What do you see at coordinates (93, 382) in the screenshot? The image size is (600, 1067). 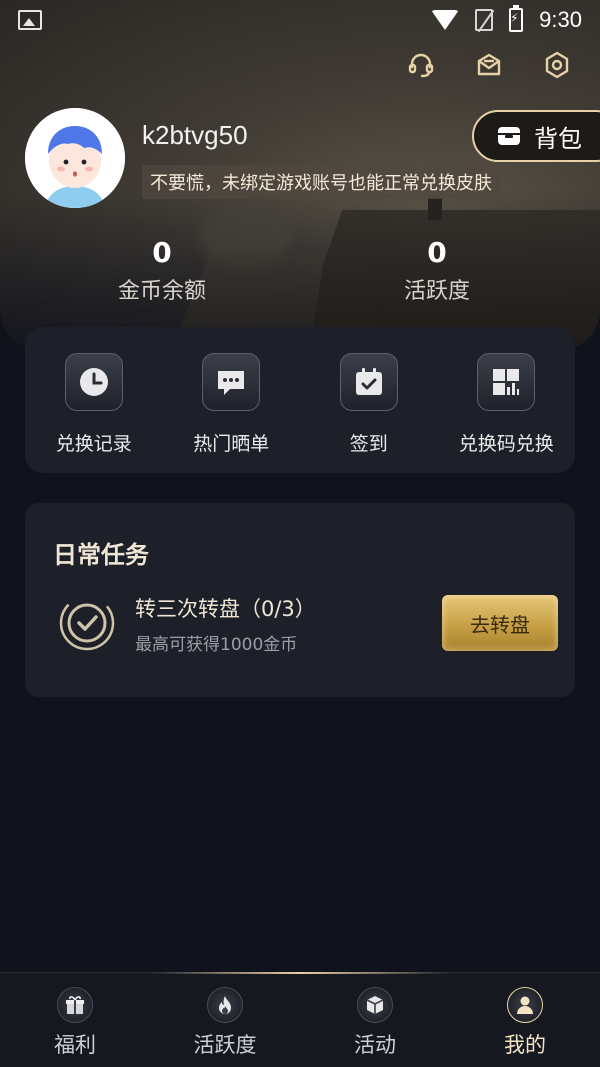 I see `clock-icon` at bounding box center [93, 382].